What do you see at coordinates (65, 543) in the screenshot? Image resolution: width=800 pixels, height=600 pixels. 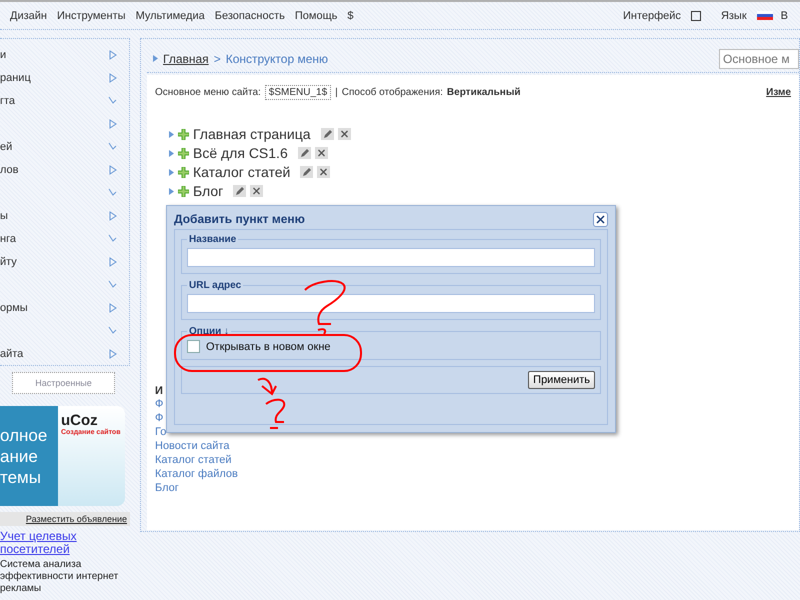 I see `ad-title-link: Учет целевых посетителей` at bounding box center [65, 543].